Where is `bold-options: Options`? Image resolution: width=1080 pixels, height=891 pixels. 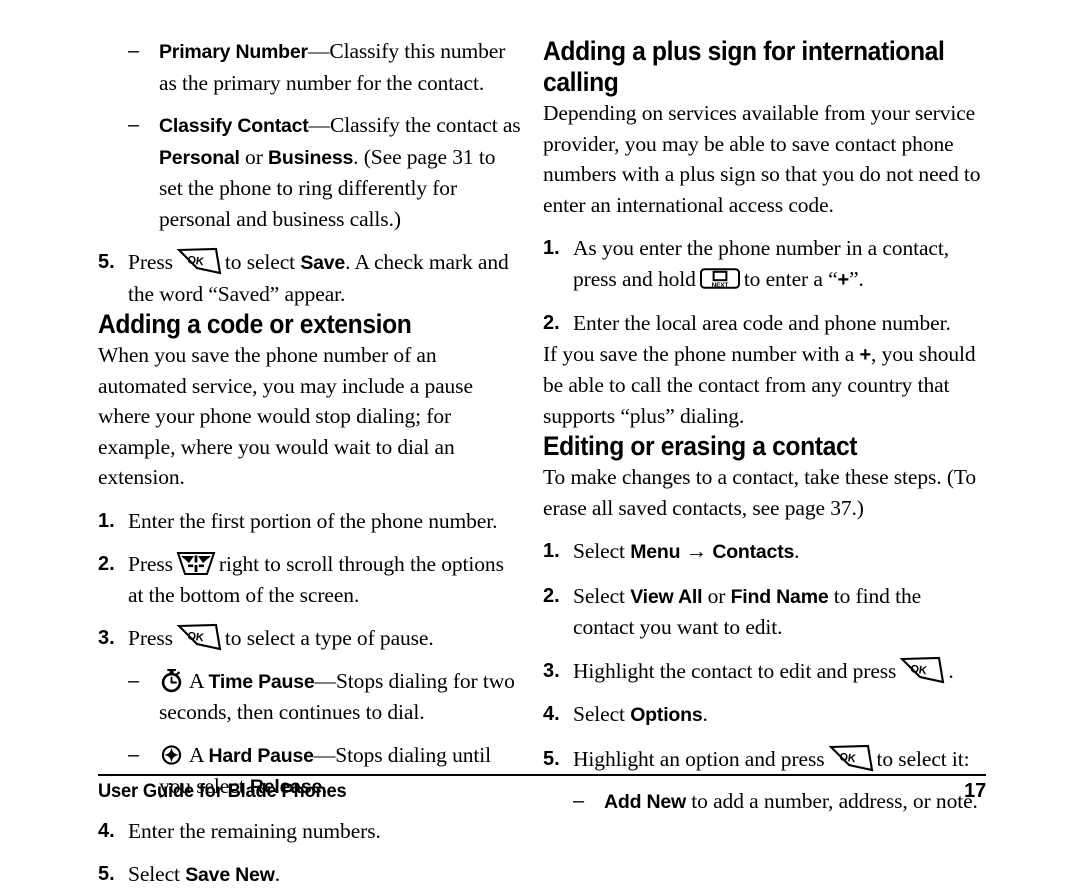
bold-options: Options is located at coordinates (666, 715).